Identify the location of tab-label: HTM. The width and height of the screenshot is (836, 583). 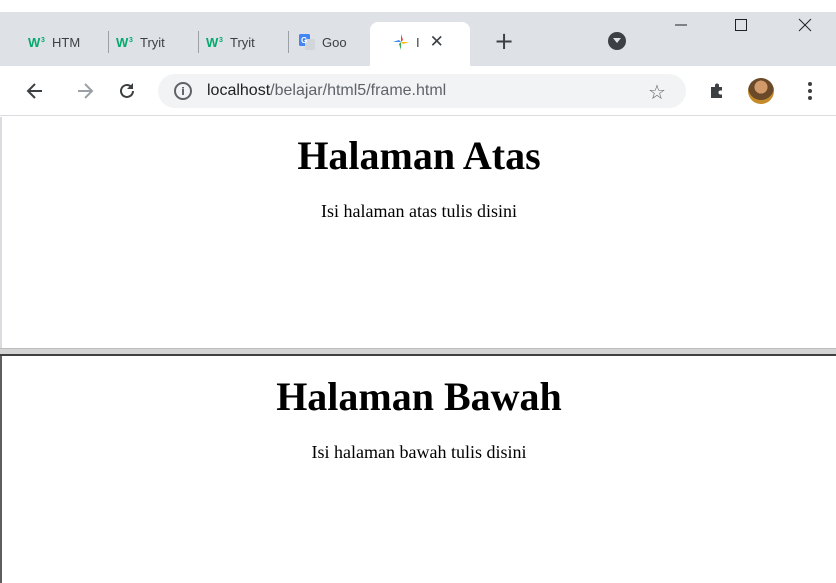
(66, 42).